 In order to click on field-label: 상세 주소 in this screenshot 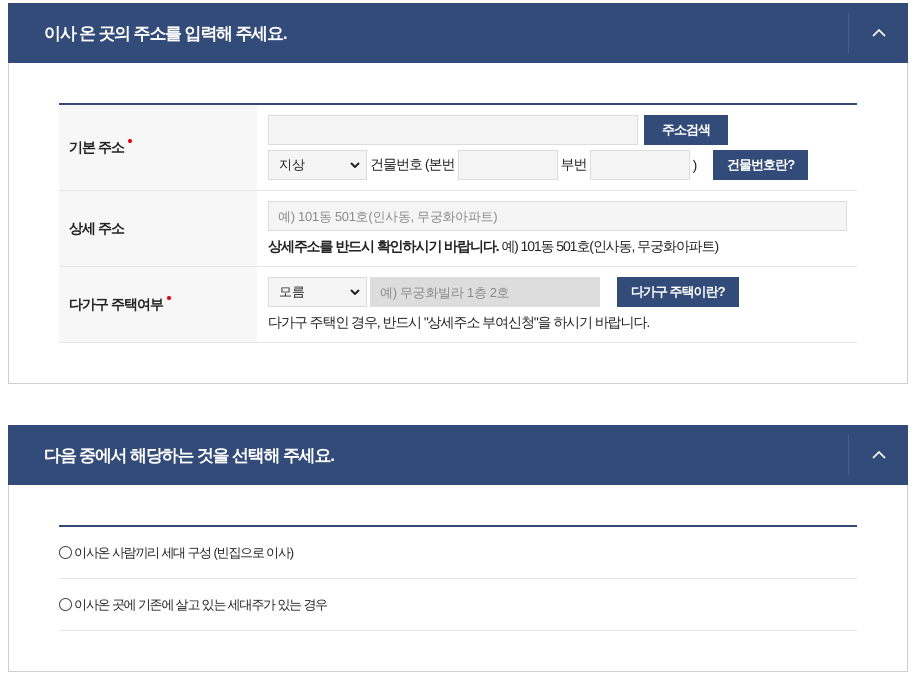, I will do `click(96, 229)`.